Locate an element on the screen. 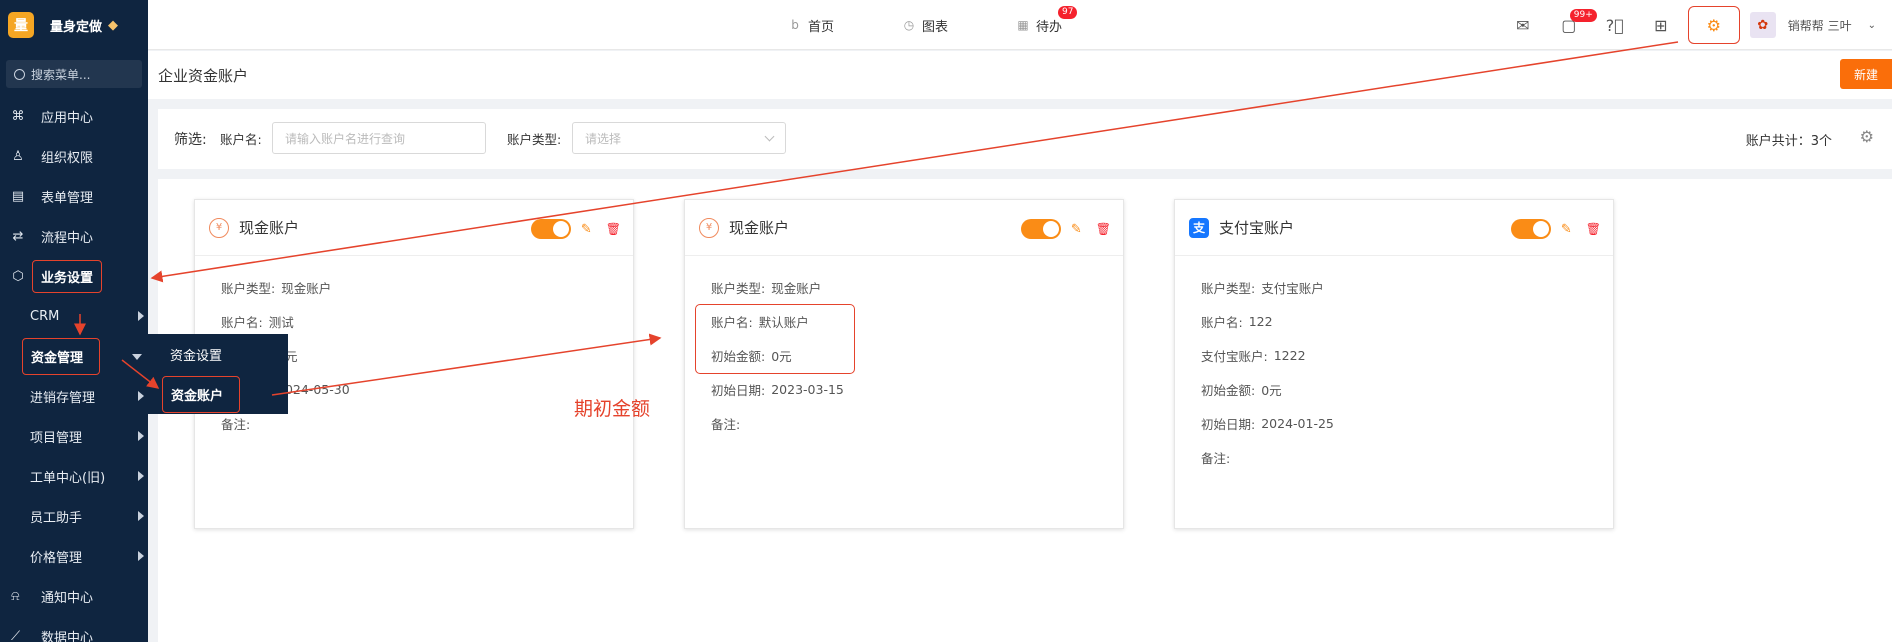 This screenshot has width=1892, height=642. chevron-down-icon is located at coordinates (769, 136).